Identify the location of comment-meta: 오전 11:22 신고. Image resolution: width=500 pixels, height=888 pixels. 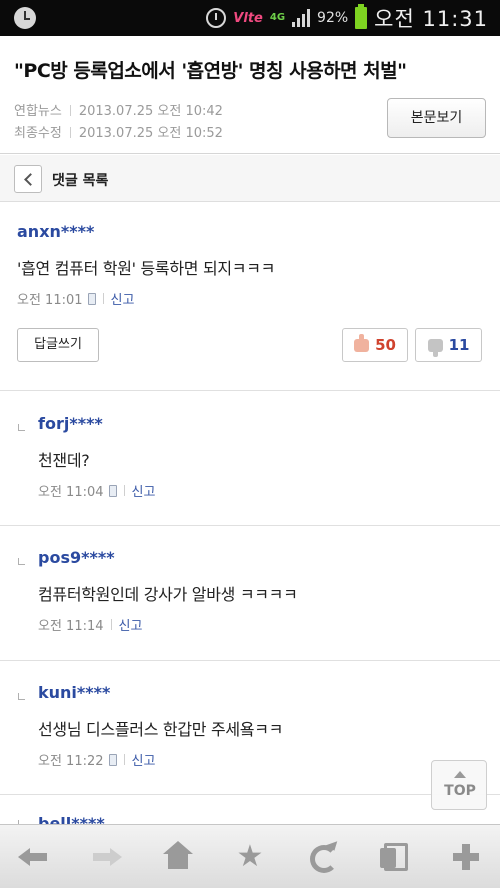
(96, 759).